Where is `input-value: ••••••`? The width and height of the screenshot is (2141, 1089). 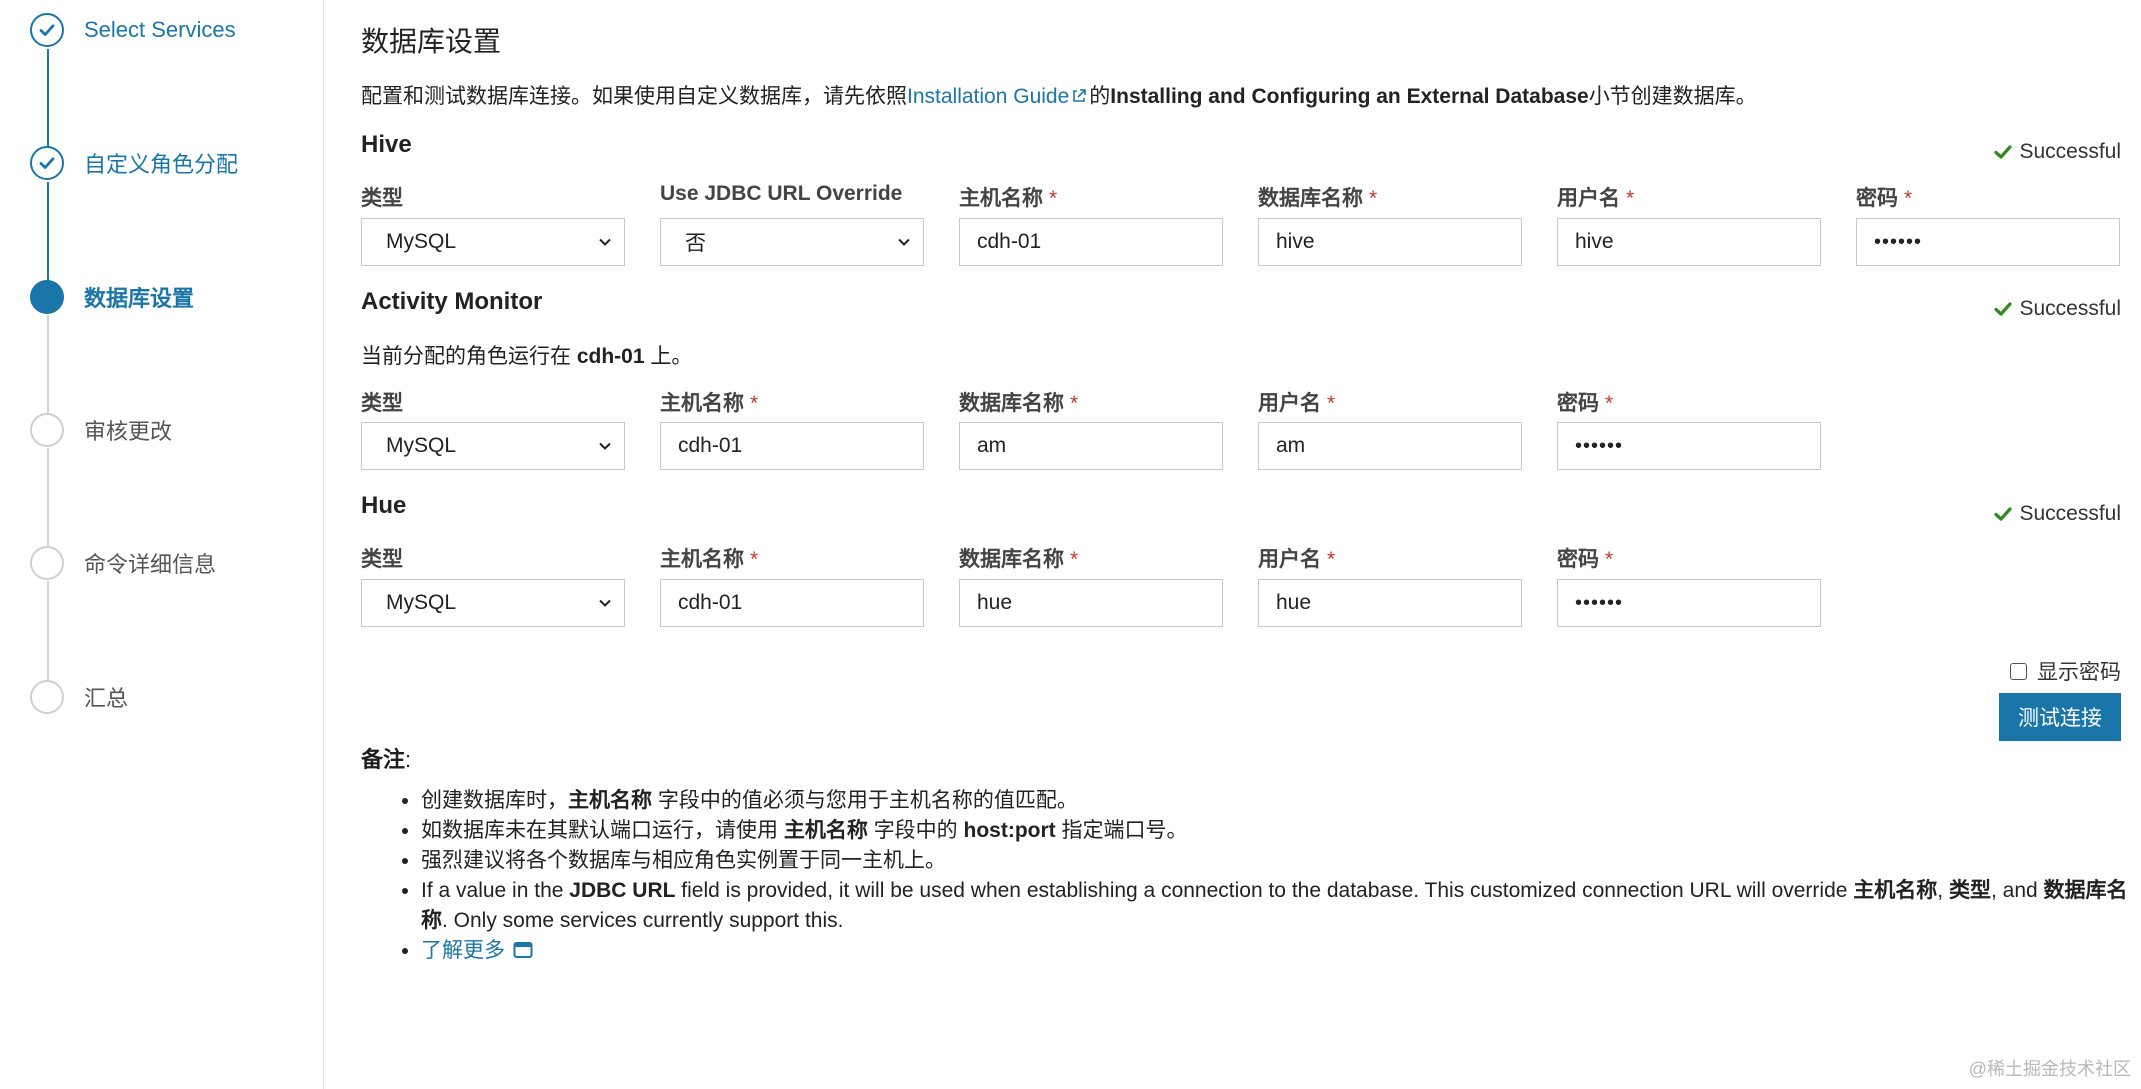 input-value: •••••• is located at coordinates (1898, 241).